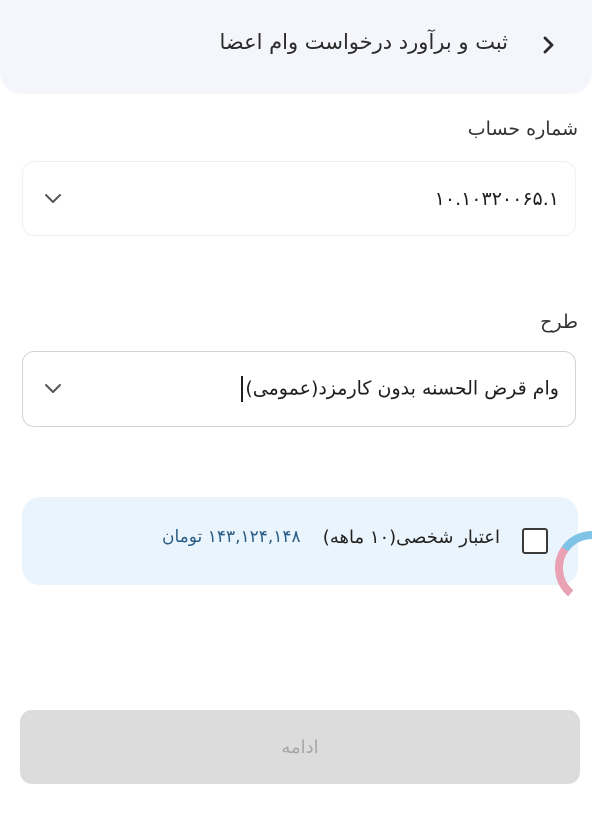 This screenshot has height=826, width=592. I want to click on personal-credit-label: اعتبار شخصی(۱۰ ماهه), so click(411, 537).